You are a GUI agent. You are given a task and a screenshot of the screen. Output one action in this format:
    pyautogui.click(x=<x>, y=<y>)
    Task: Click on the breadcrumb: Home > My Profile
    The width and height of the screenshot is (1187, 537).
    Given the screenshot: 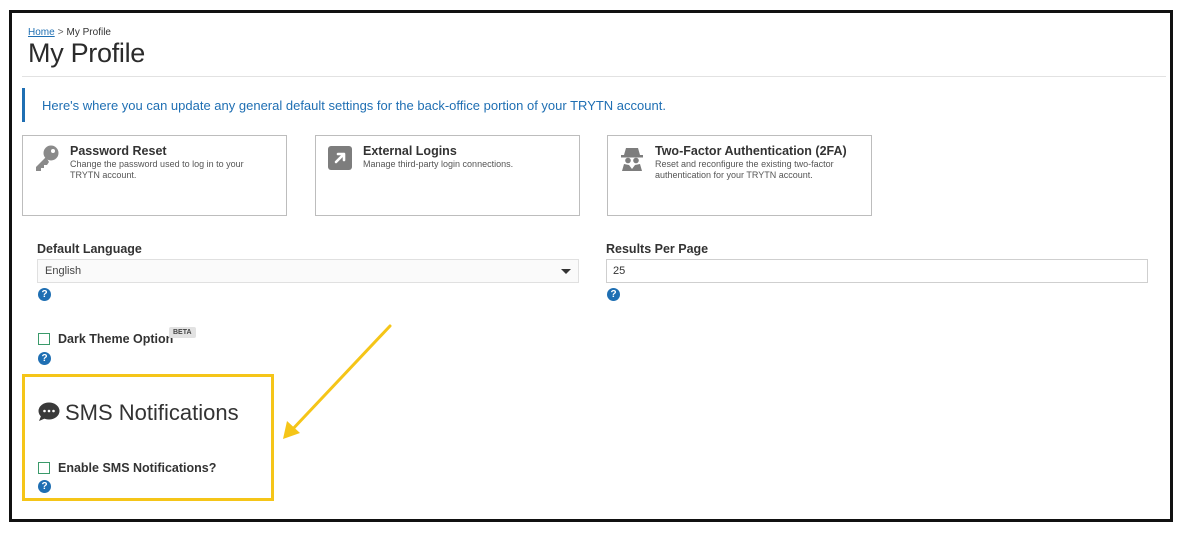 What is the action you would take?
    pyautogui.click(x=69, y=32)
    